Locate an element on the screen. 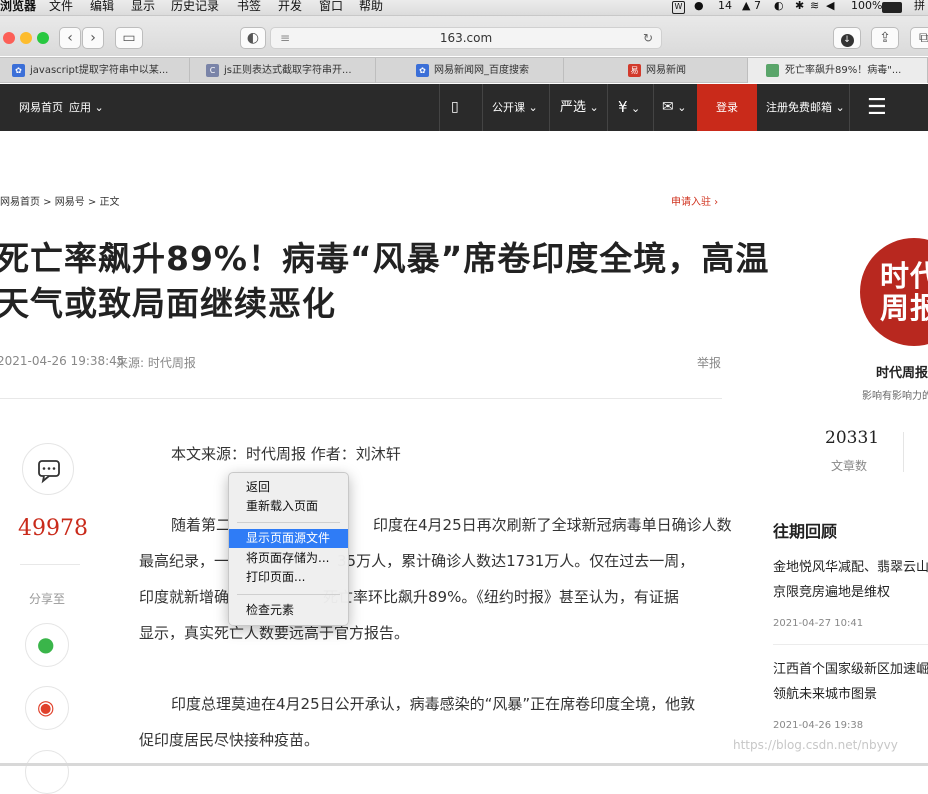 Image resolution: width=928 pixels, height=794 pixels. nav-register-label: 注册免费邮箱 is located at coordinates (799, 107).